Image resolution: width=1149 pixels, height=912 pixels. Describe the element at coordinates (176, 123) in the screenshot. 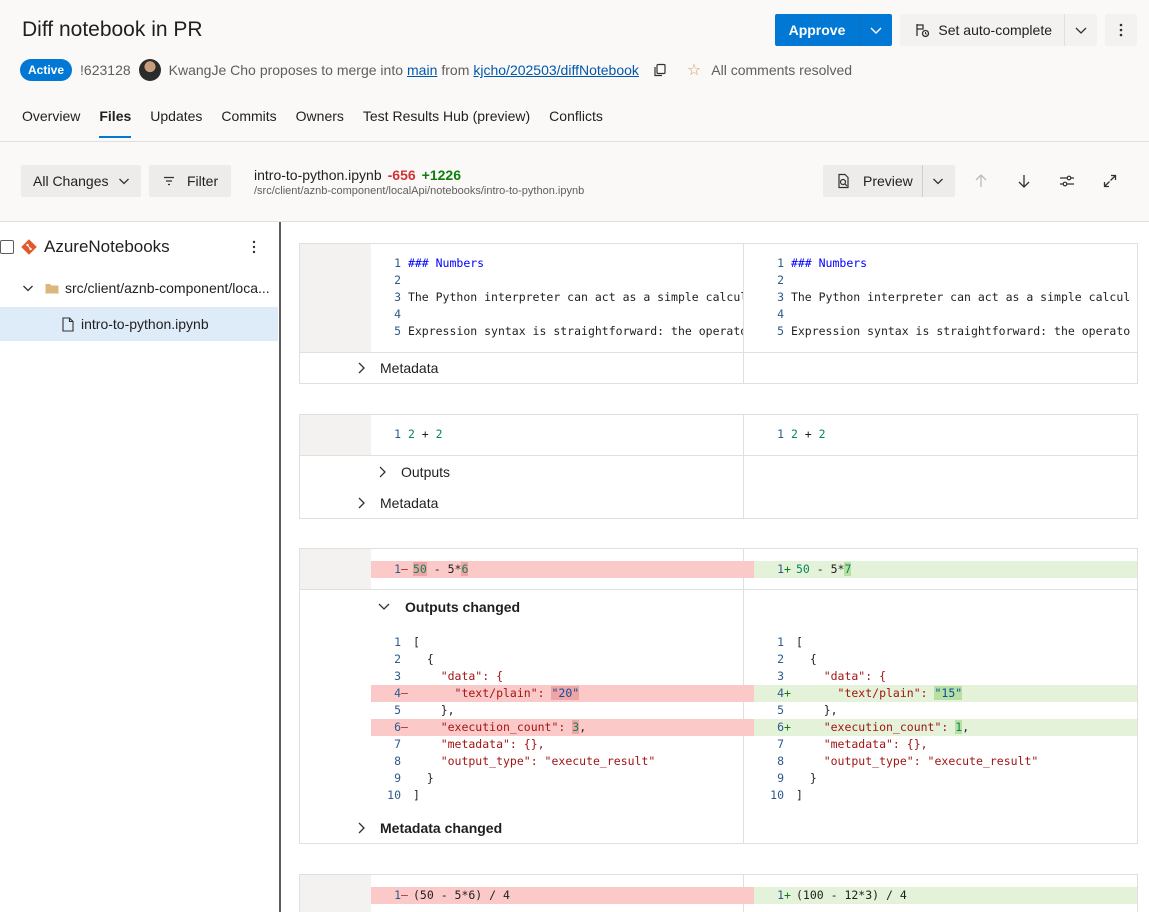

I see `tab-updates: Updates` at that location.